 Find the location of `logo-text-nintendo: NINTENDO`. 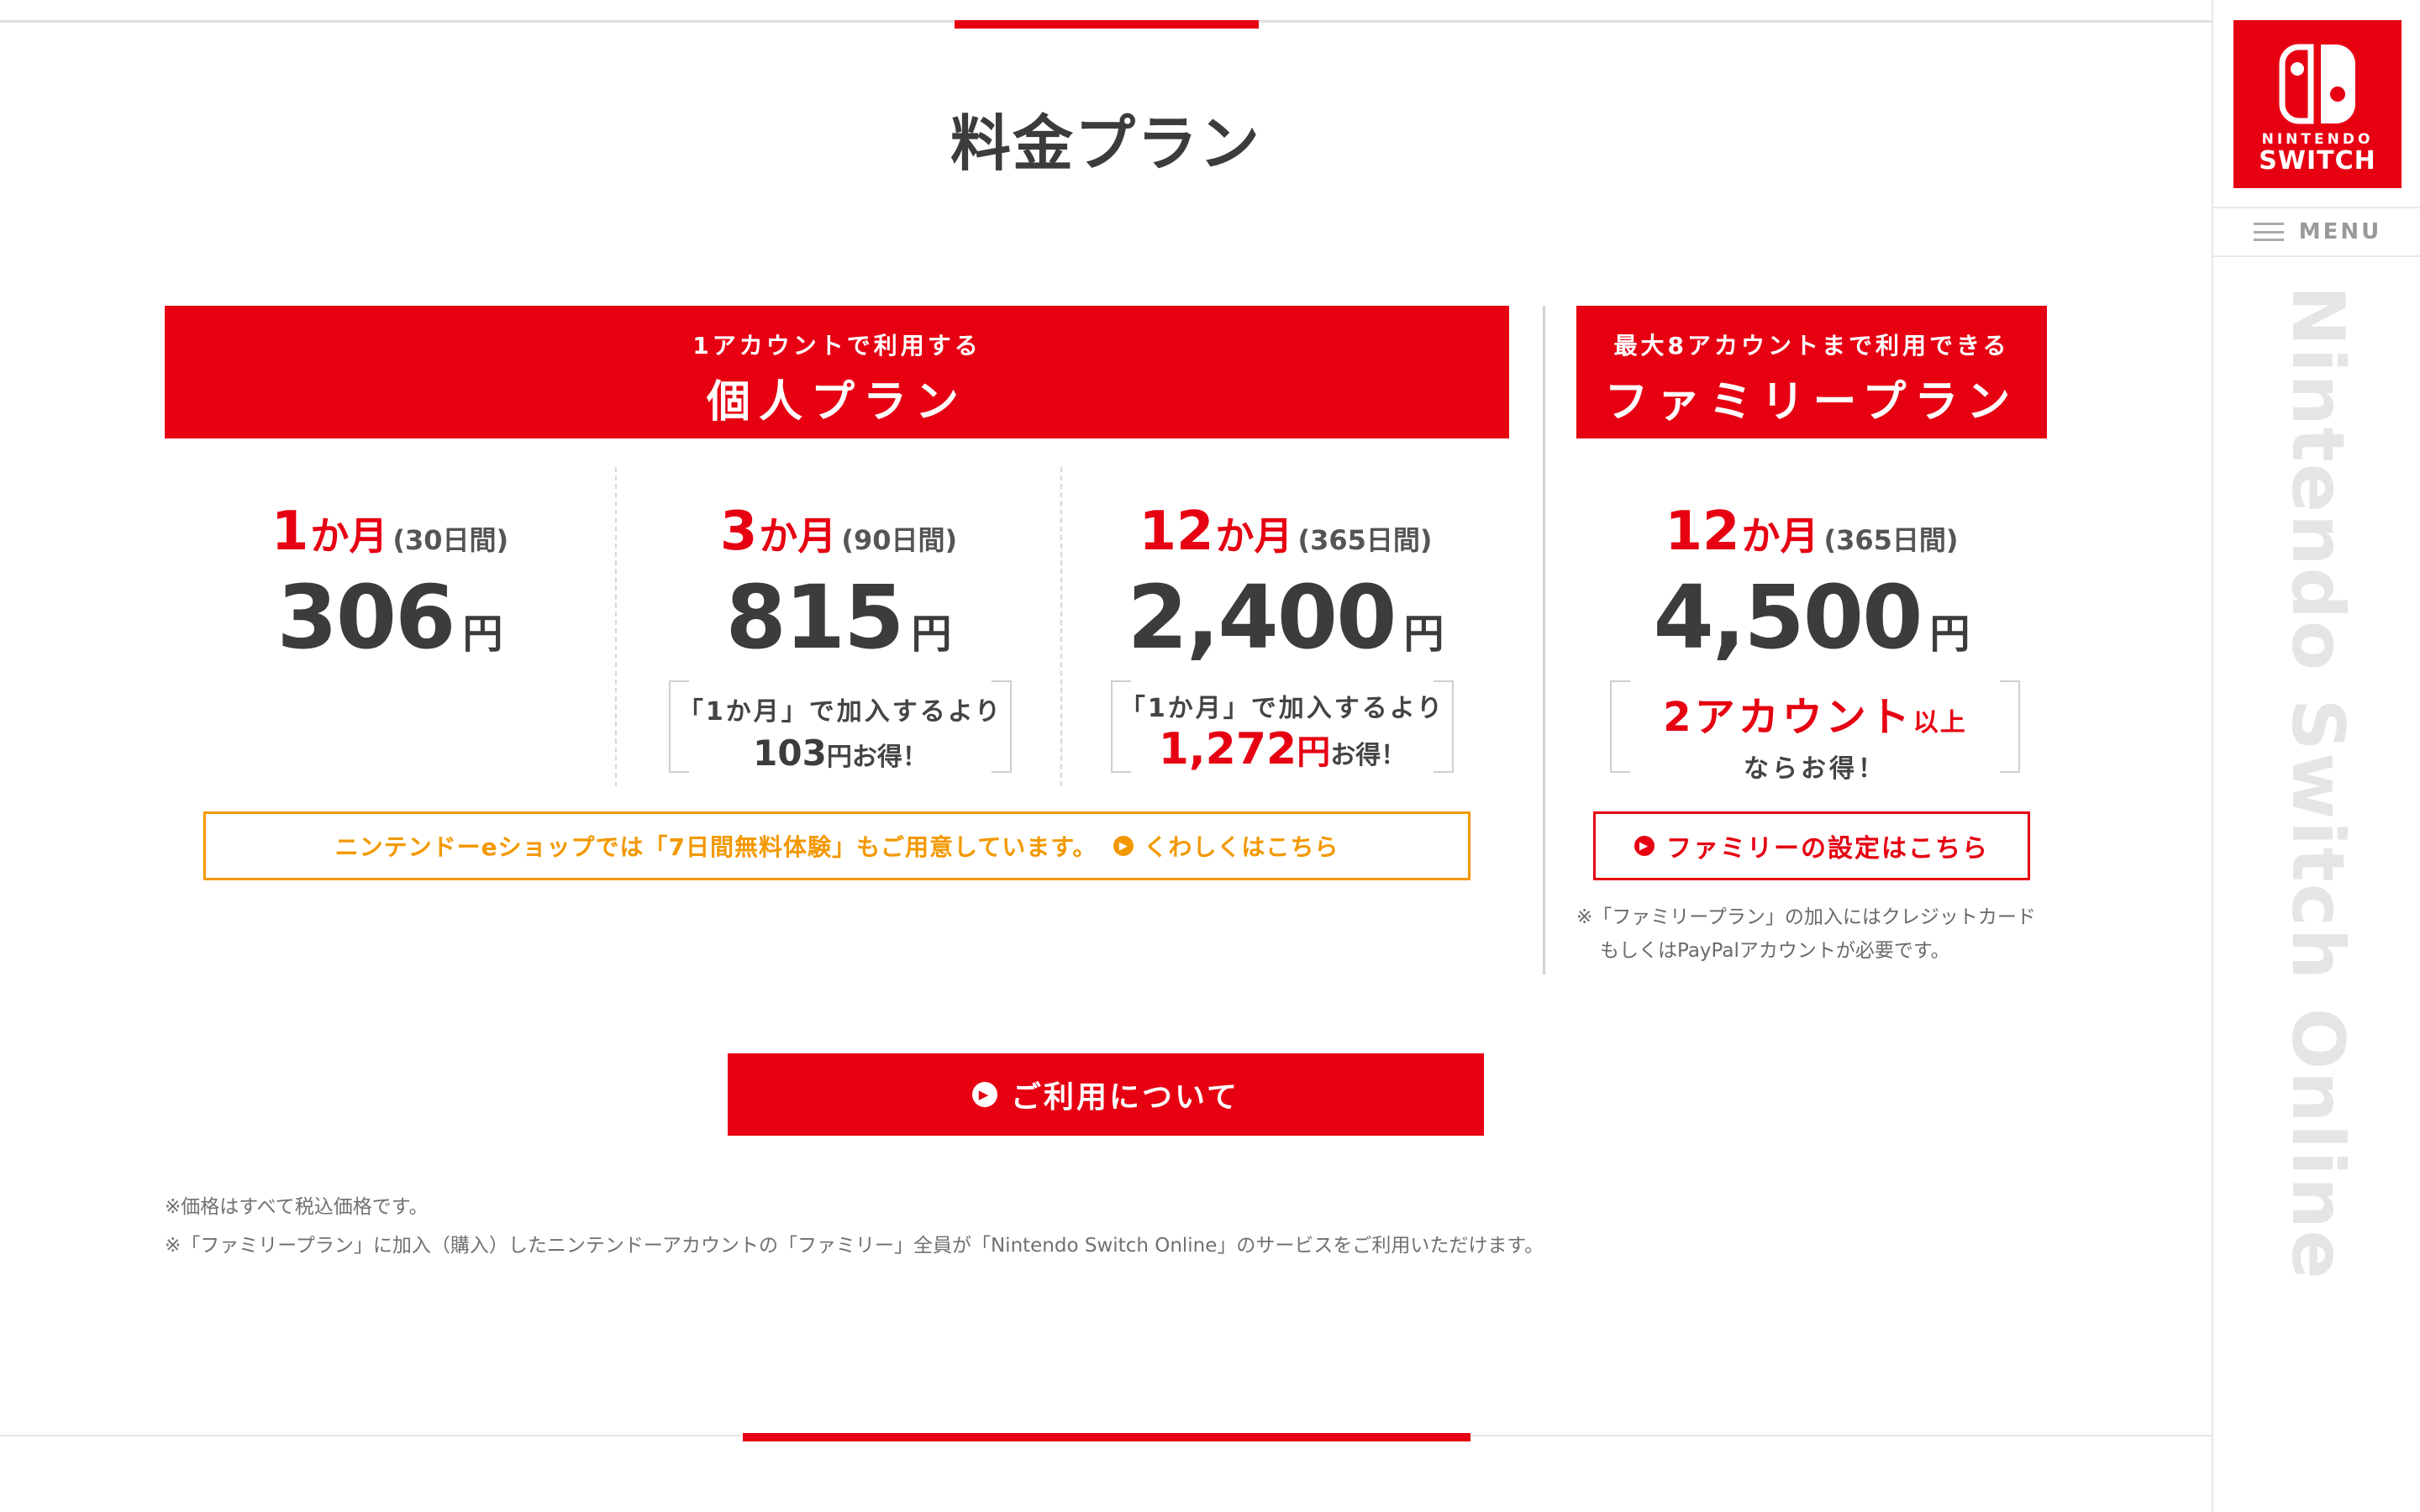

logo-text-nintendo: NINTENDO is located at coordinates (2317, 139).